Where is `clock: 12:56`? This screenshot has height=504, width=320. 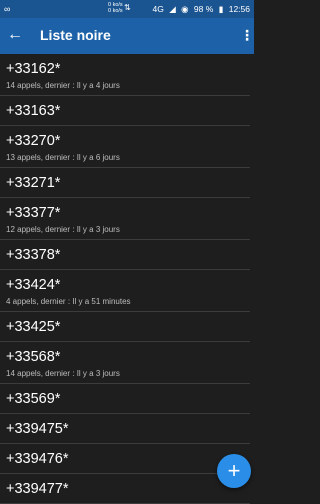 clock: 12:56 is located at coordinates (239, 9).